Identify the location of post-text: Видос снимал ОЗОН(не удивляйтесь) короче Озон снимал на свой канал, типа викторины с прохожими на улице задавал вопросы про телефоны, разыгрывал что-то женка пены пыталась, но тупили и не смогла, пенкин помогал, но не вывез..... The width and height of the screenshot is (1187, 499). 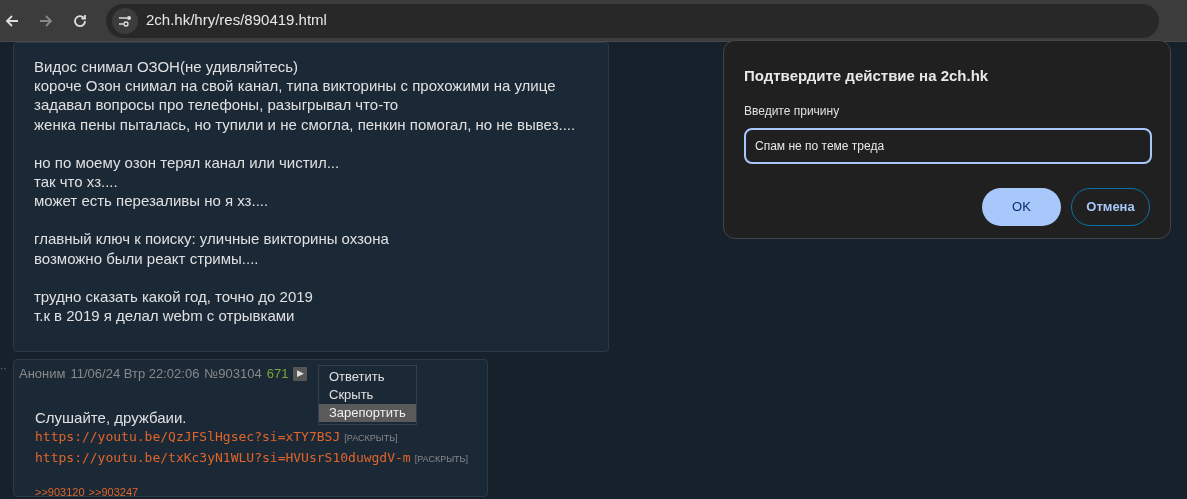
(305, 95).